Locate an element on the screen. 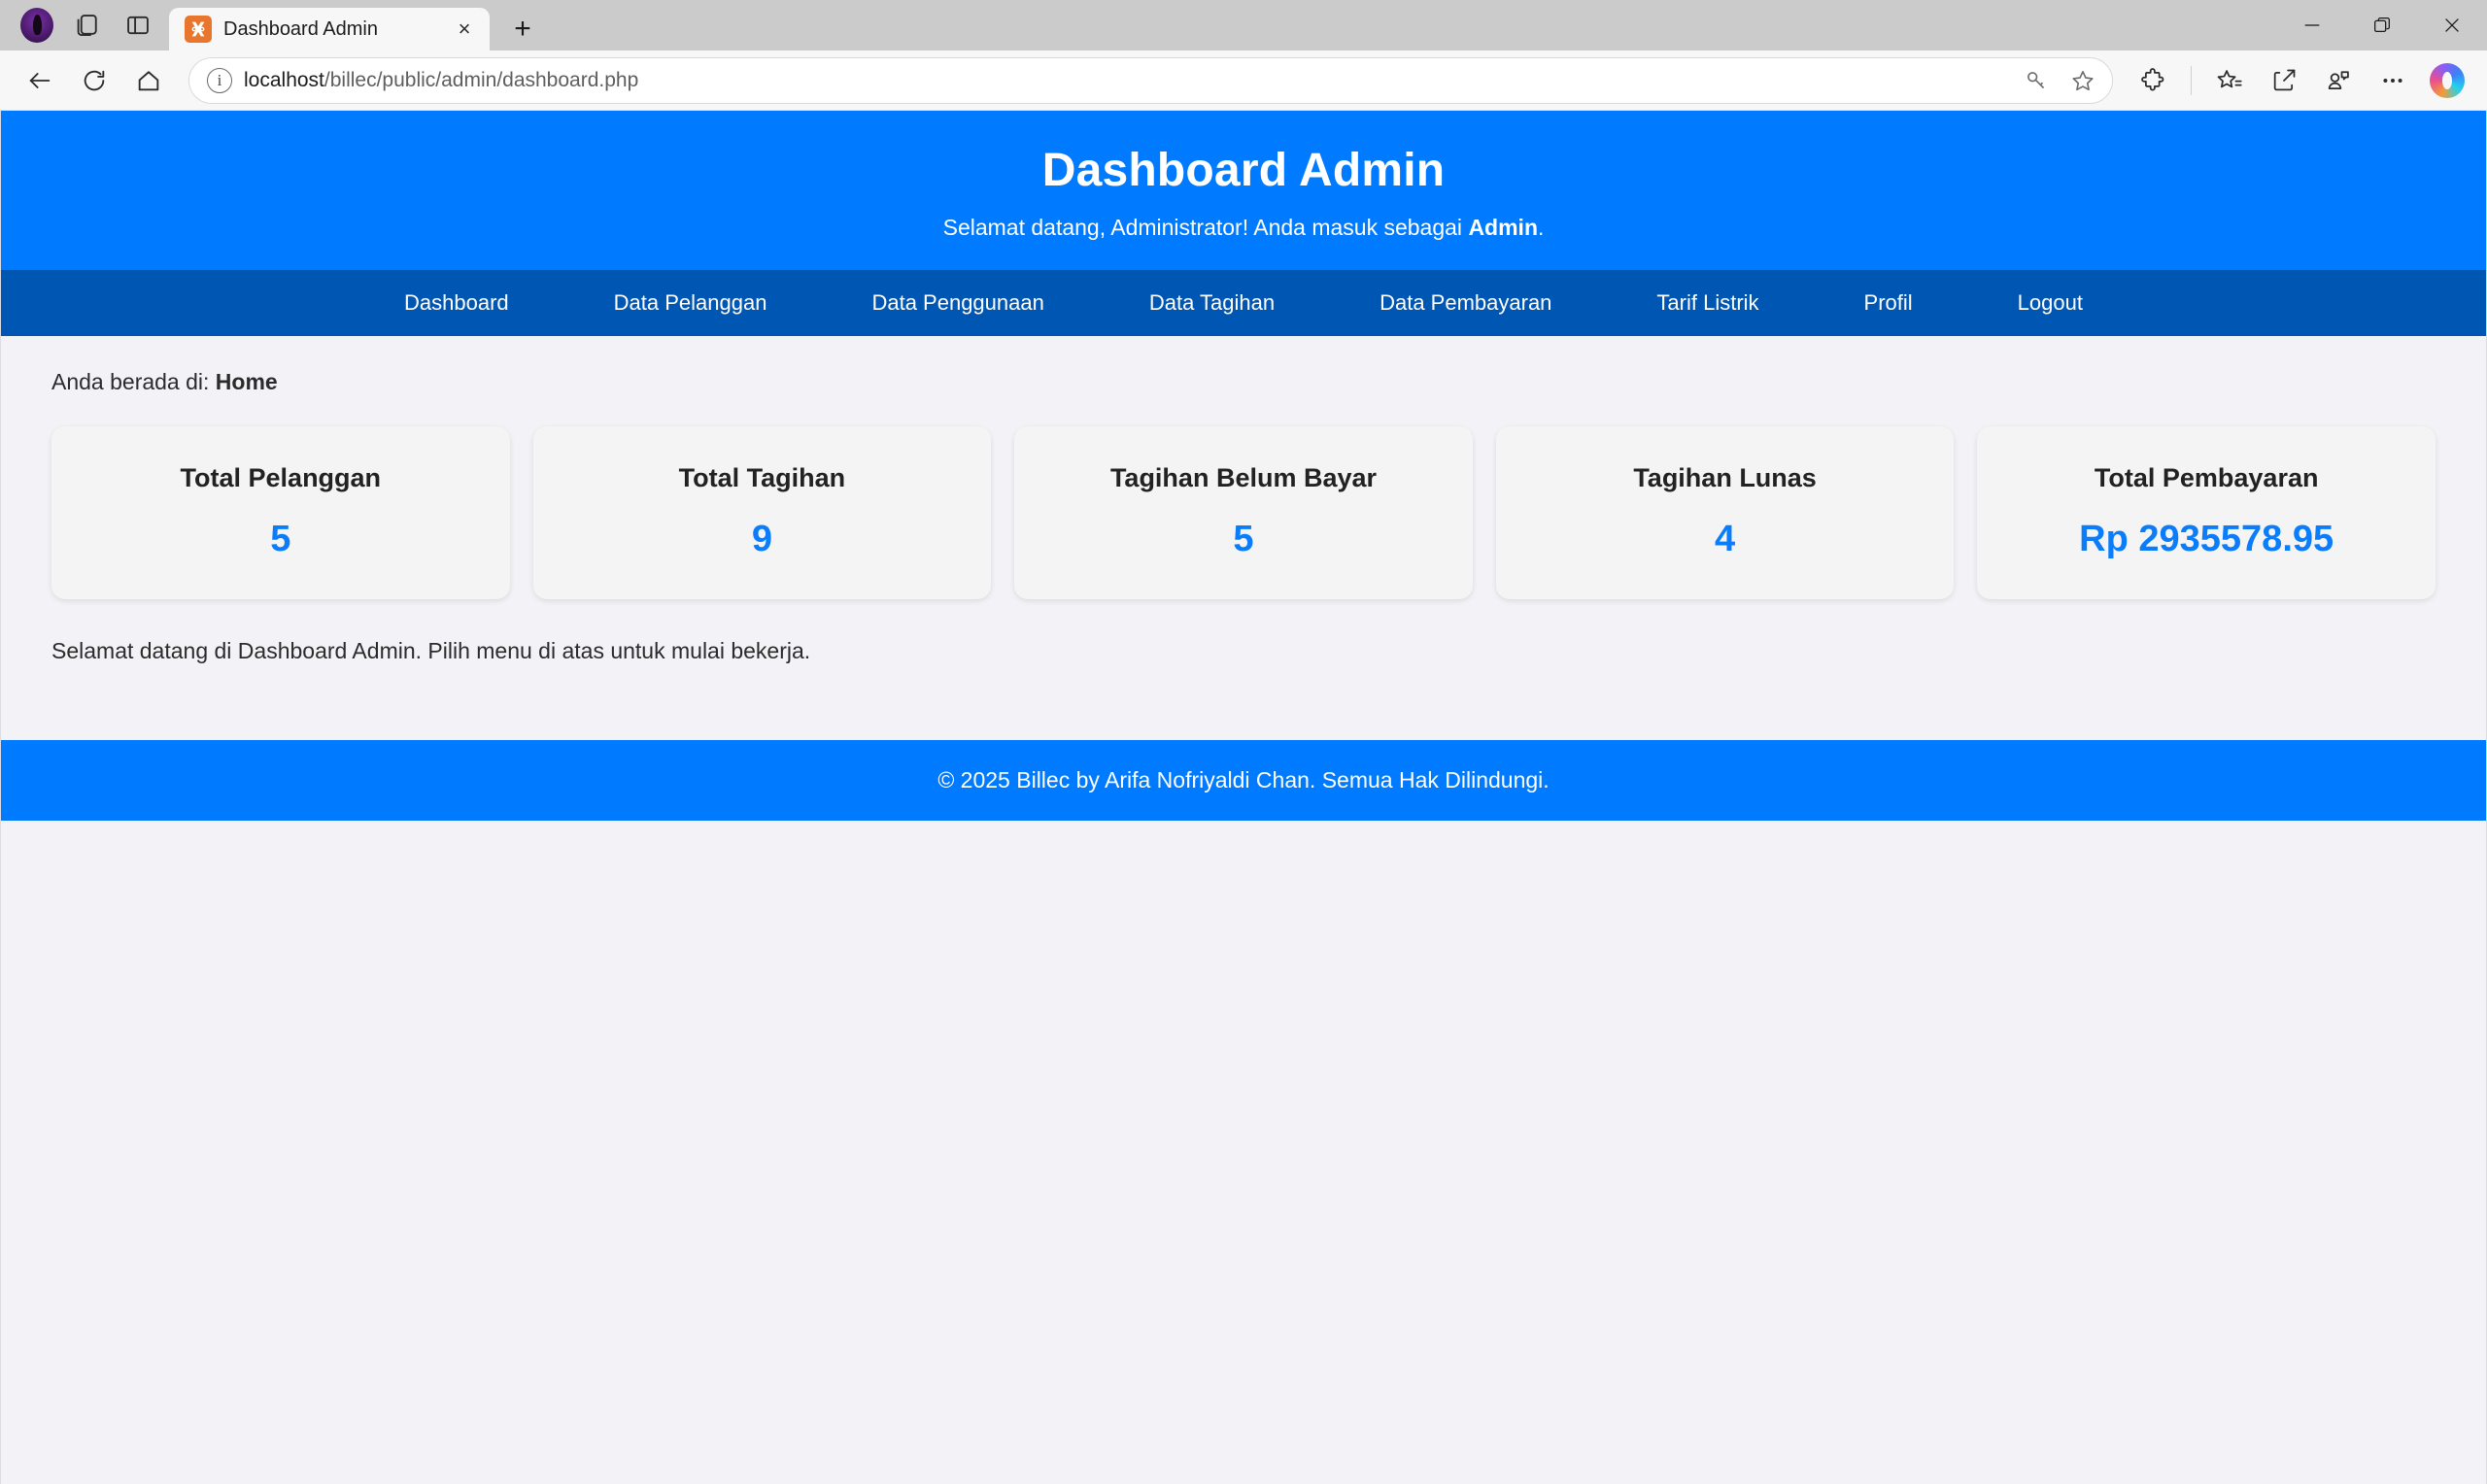 Image resolution: width=2487 pixels, height=1484 pixels. stat-card-value: Rp 2935578.95 is located at coordinates (2206, 539).